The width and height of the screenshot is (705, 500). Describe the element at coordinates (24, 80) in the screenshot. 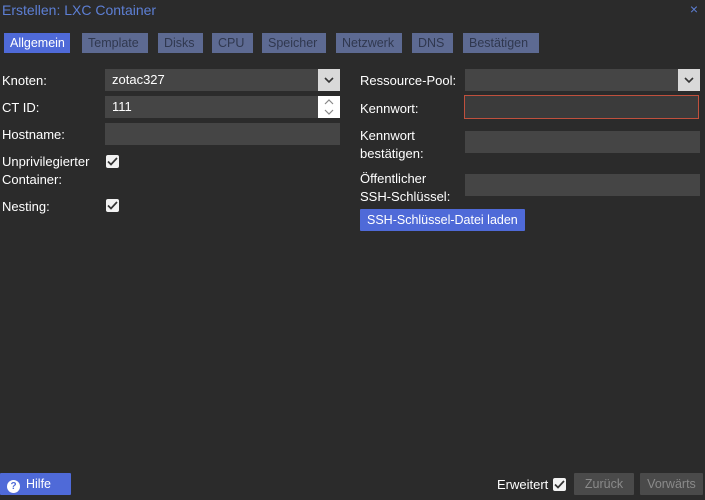

I see `node-label: Knoten:` at that location.